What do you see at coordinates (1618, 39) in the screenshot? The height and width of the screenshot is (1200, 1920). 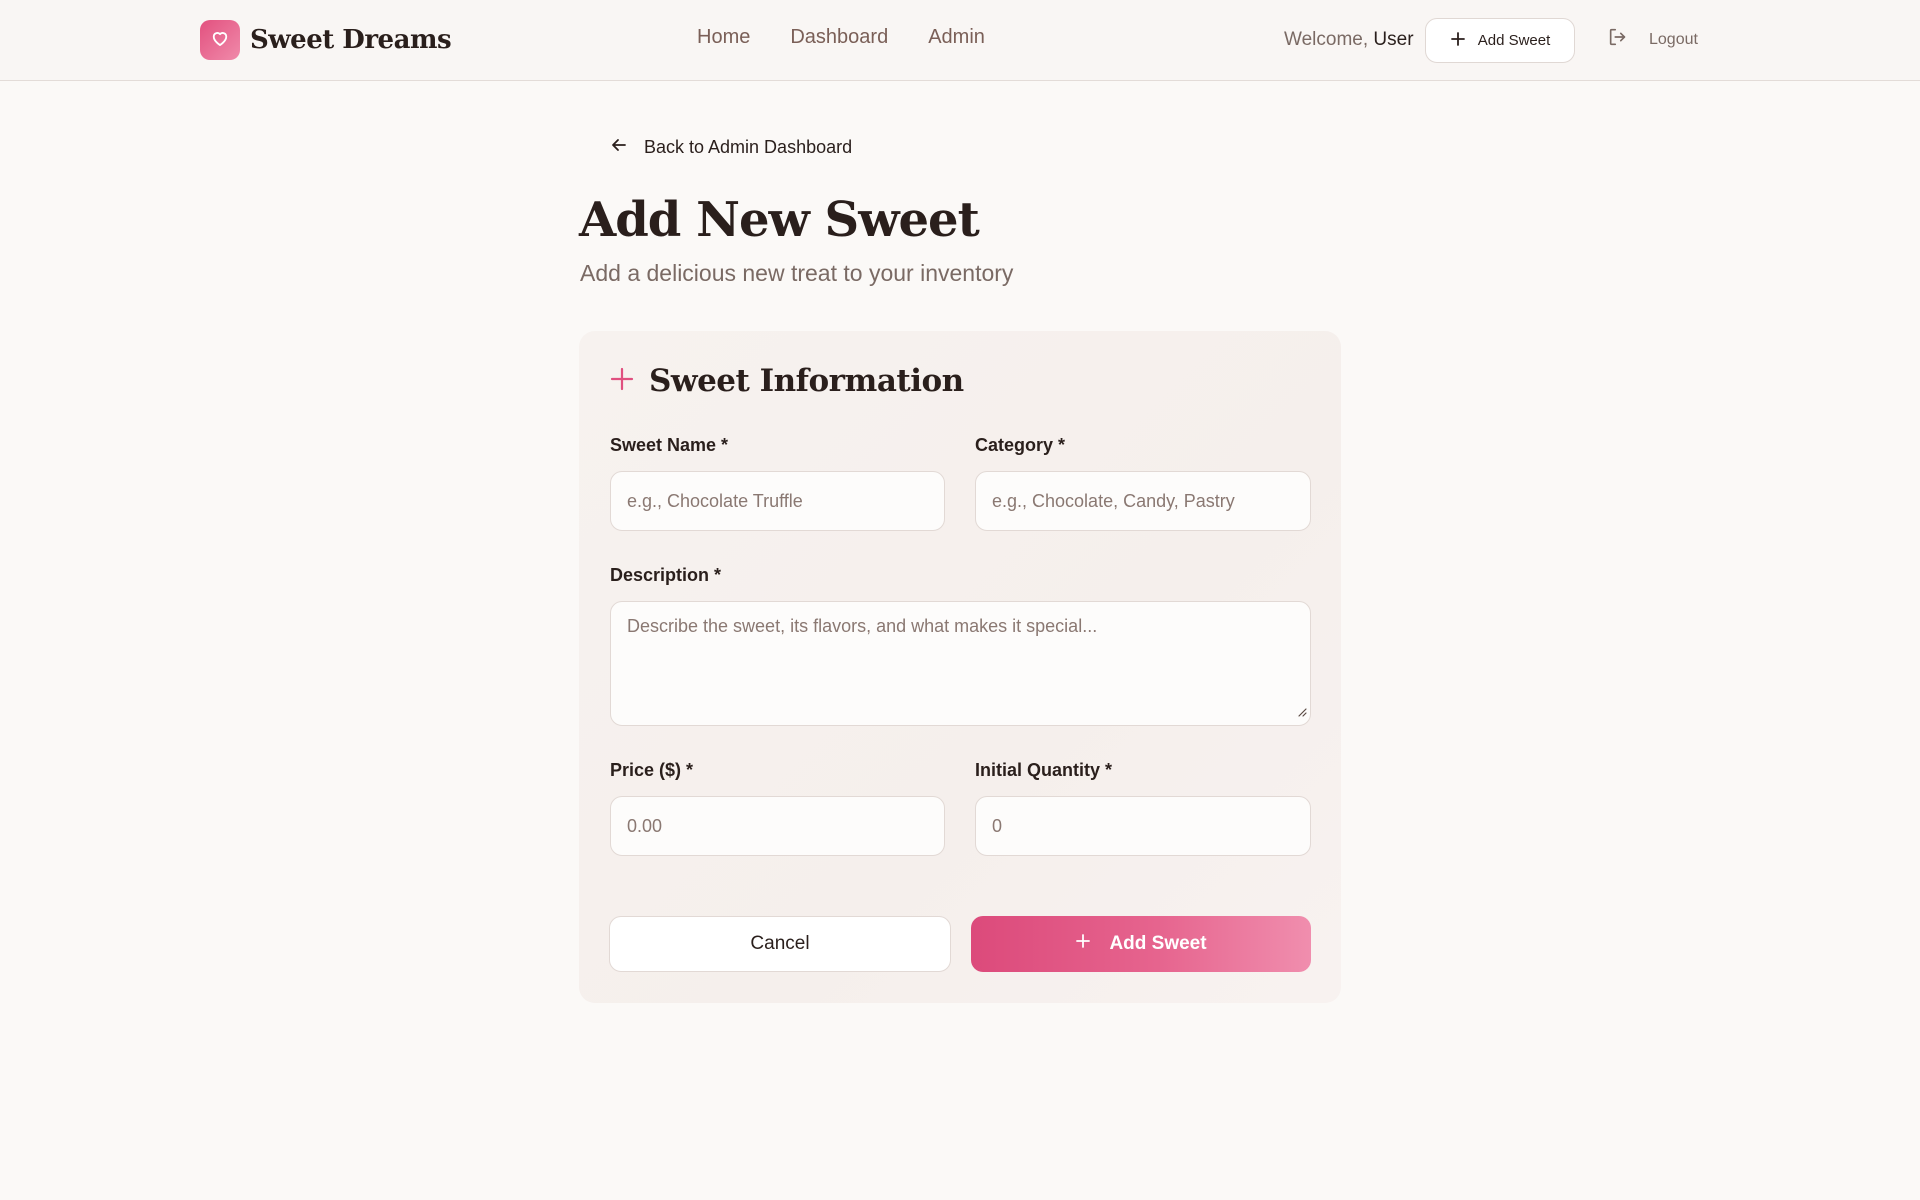 I see `logout-icon` at bounding box center [1618, 39].